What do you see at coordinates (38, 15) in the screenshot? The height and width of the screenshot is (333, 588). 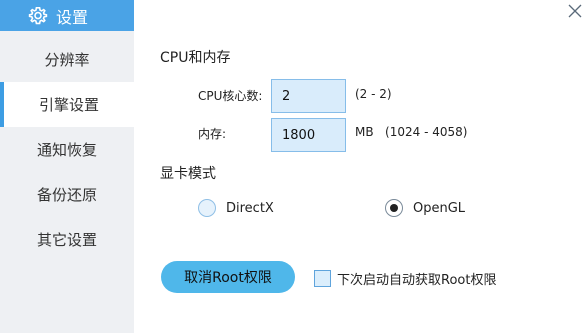 I see `gear-icon` at bounding box center [38, 15].